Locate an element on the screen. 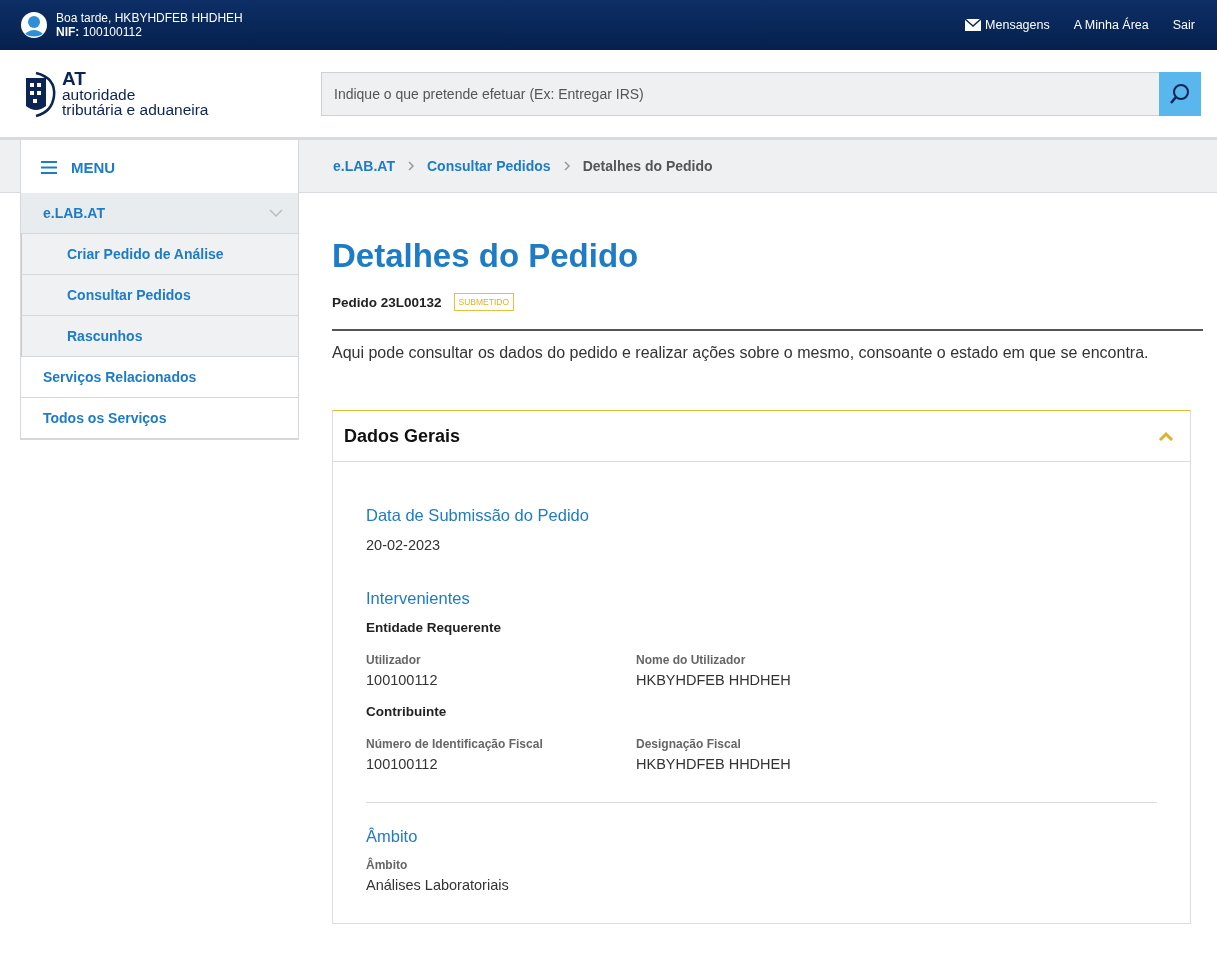 The height and width of the screenshot is (976, 1217). field-label: Número de Identificação Fiscal is located at coordinates (455, 744).